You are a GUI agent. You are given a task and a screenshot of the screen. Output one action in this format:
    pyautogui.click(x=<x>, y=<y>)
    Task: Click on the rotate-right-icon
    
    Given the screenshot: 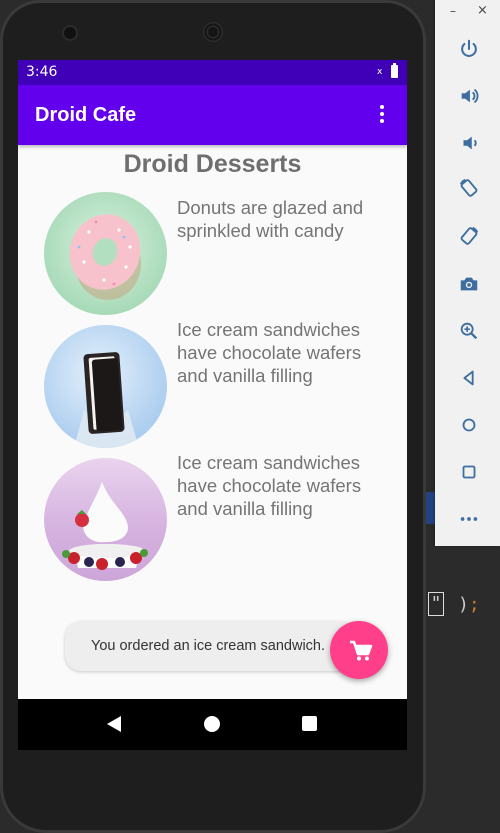 What is the action you would take?
    pyautogui.click(x=469, y=236)
    